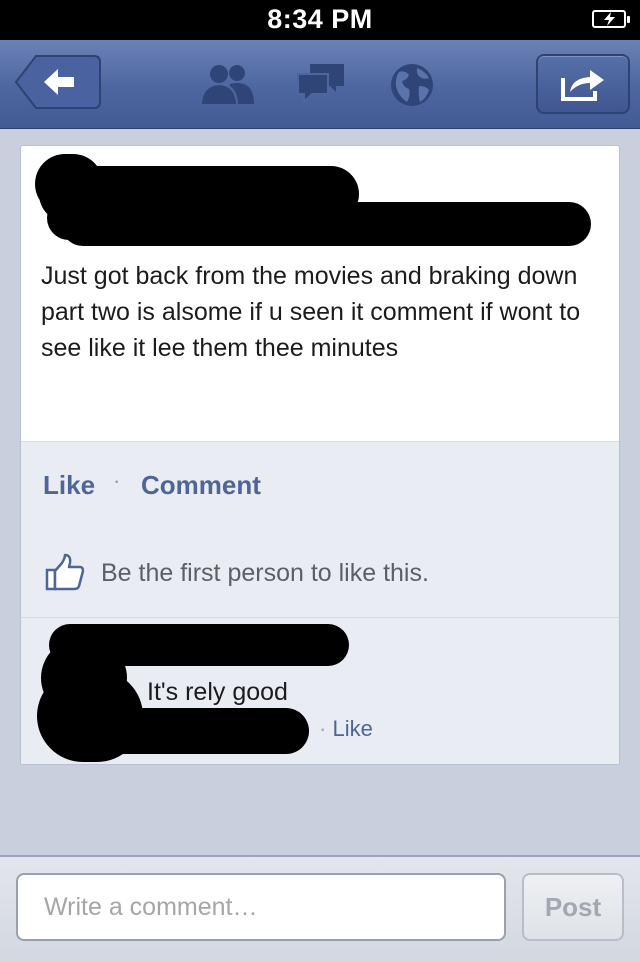 Image resolution: width=640 pixels, height=962 pixels. I want to click on post-button: Post, so click(573, 907).